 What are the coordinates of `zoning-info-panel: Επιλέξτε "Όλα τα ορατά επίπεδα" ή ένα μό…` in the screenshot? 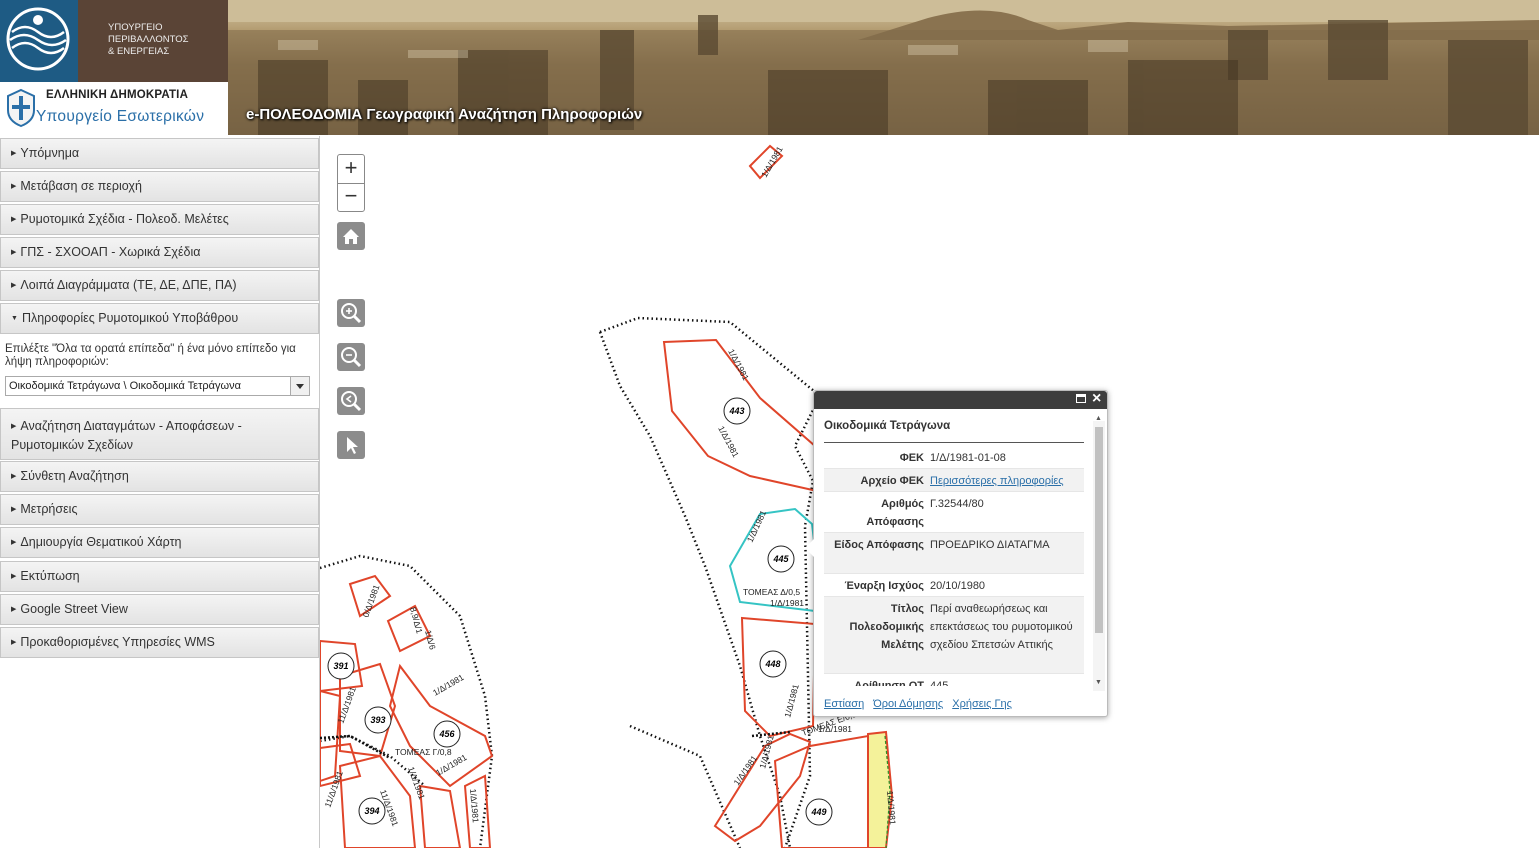 It's located at (159, 371).